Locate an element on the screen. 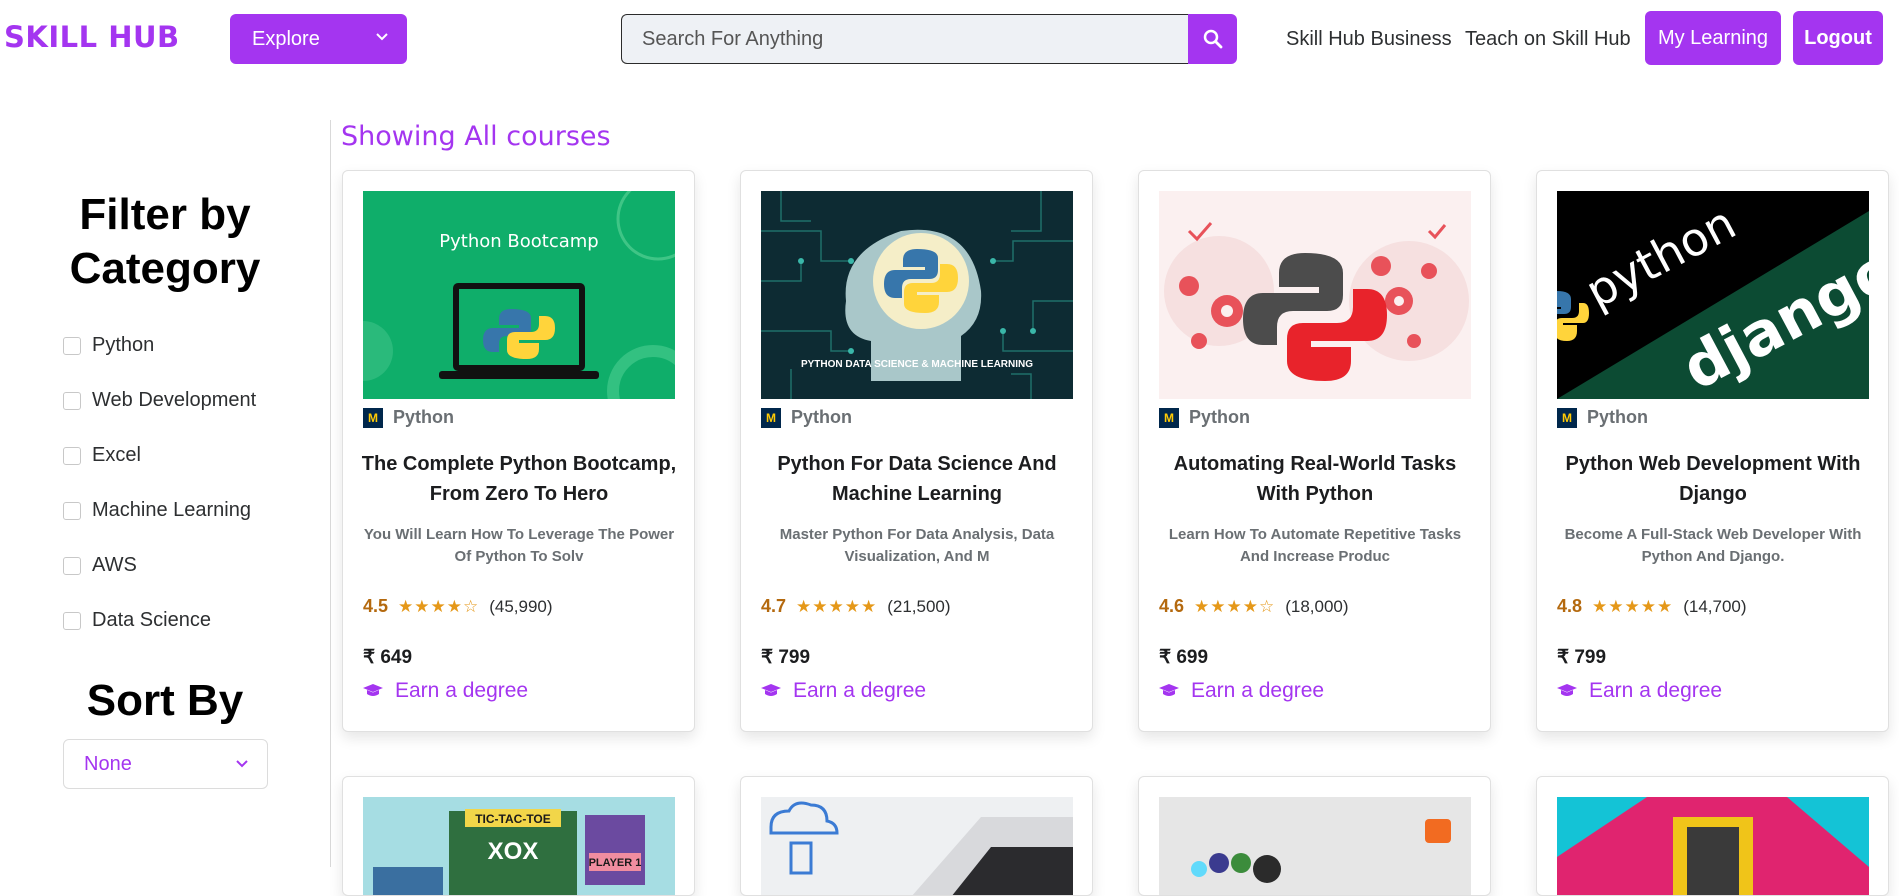  category-data-science: Data Science is located at coordinates (159, 620).